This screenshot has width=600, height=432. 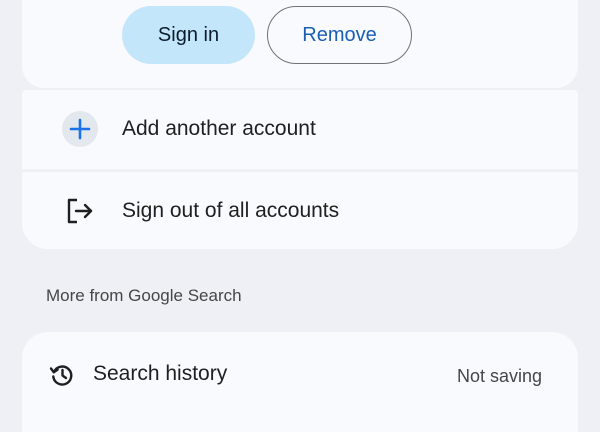 What do you see at coordinates (231, 210) in the screenshot?
I see `sign-out-all-accounts-label: Sign out of all accounts` at bounding box center [231, 210].